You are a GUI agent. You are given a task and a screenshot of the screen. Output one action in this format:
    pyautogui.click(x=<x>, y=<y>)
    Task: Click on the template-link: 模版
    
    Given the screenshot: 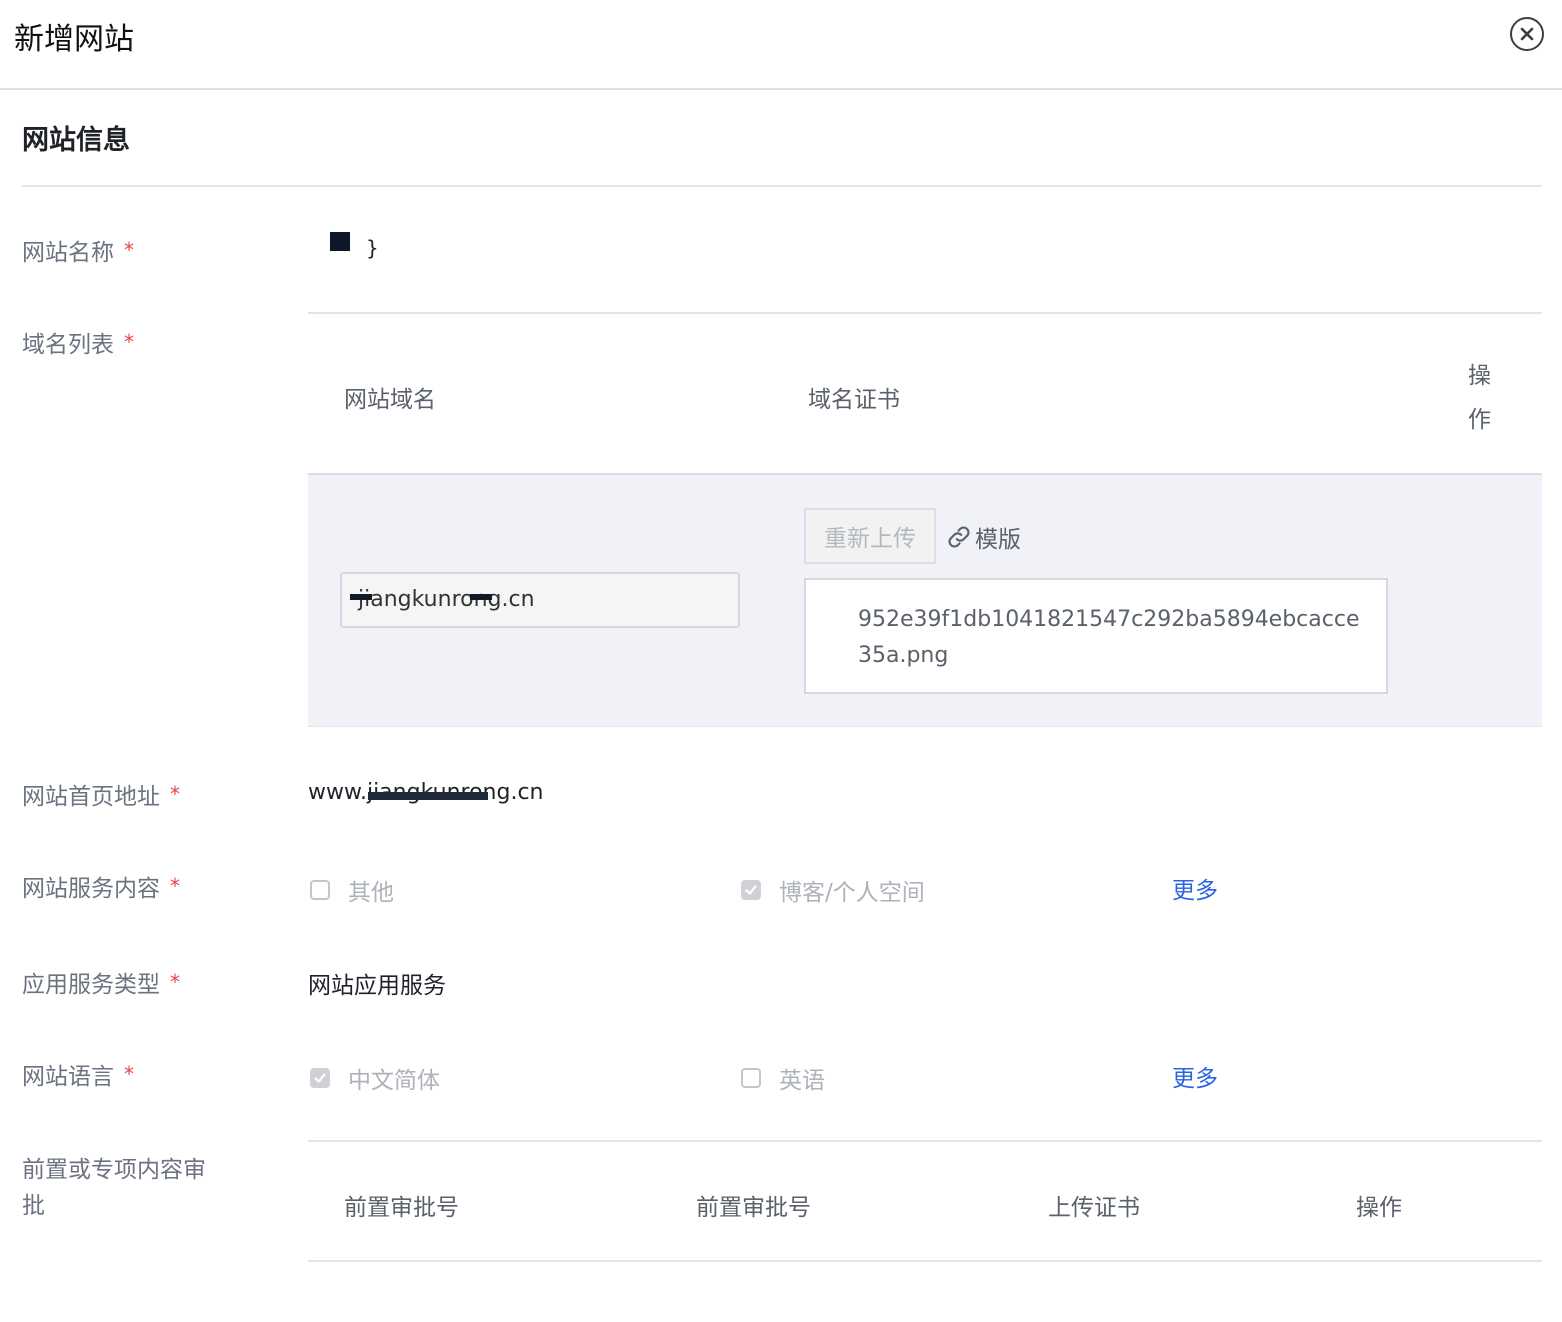 What is the action you would take?
    pyautogui.click(x=983, y=537)
    